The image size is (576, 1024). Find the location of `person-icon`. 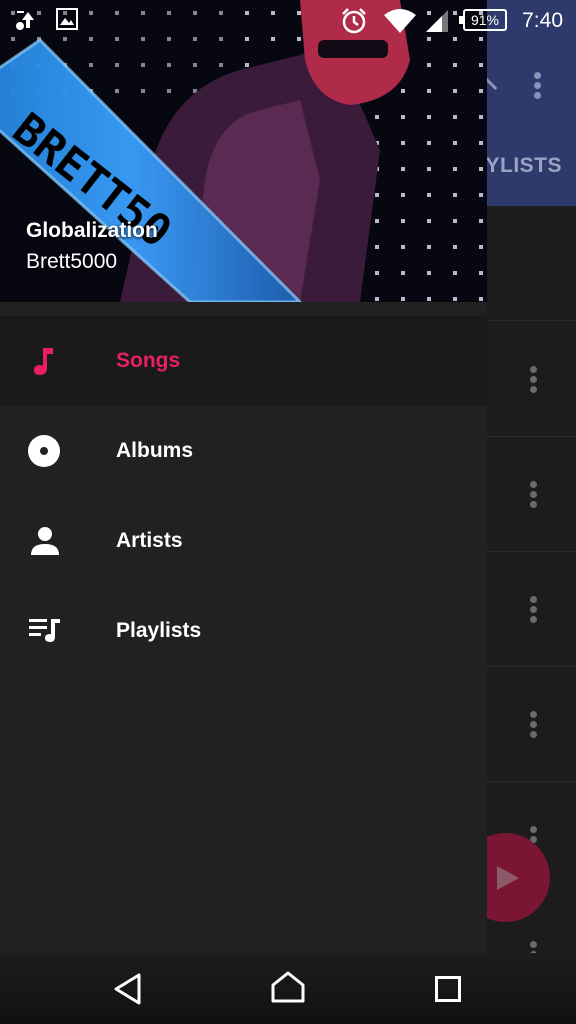

person-icon is located at coordinates (45, 541).